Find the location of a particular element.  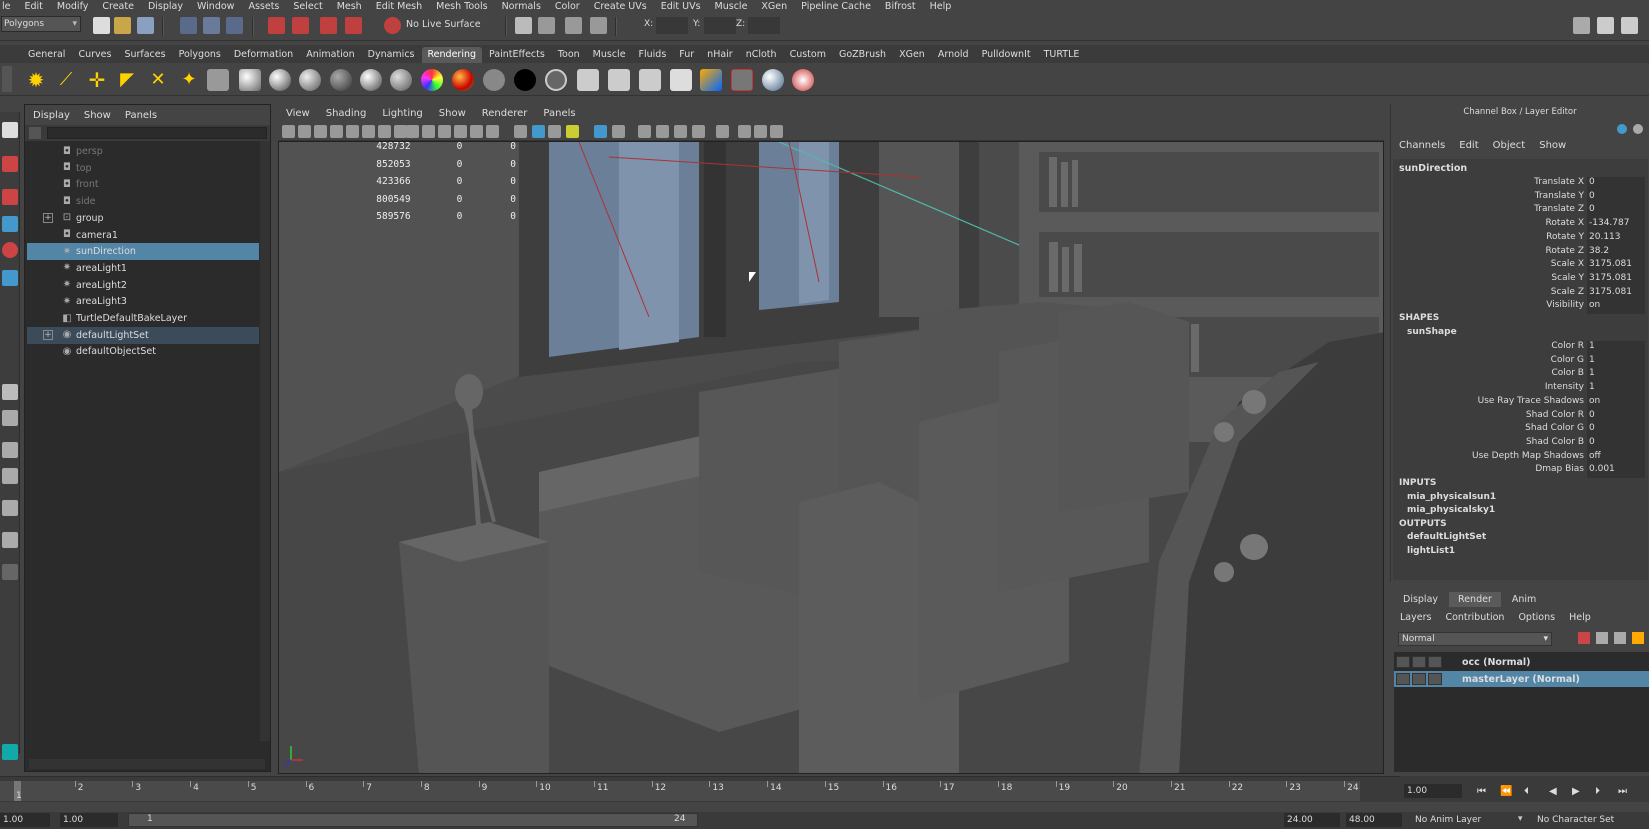

channels-menu: Channels is located at coordinates (1422, 145).